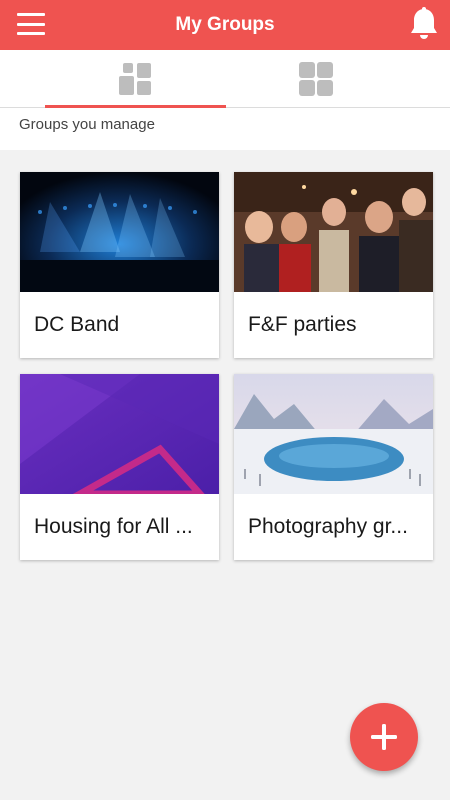 The image size is (450, 800). I want to click on tab-dashboard, so click(135, 79).